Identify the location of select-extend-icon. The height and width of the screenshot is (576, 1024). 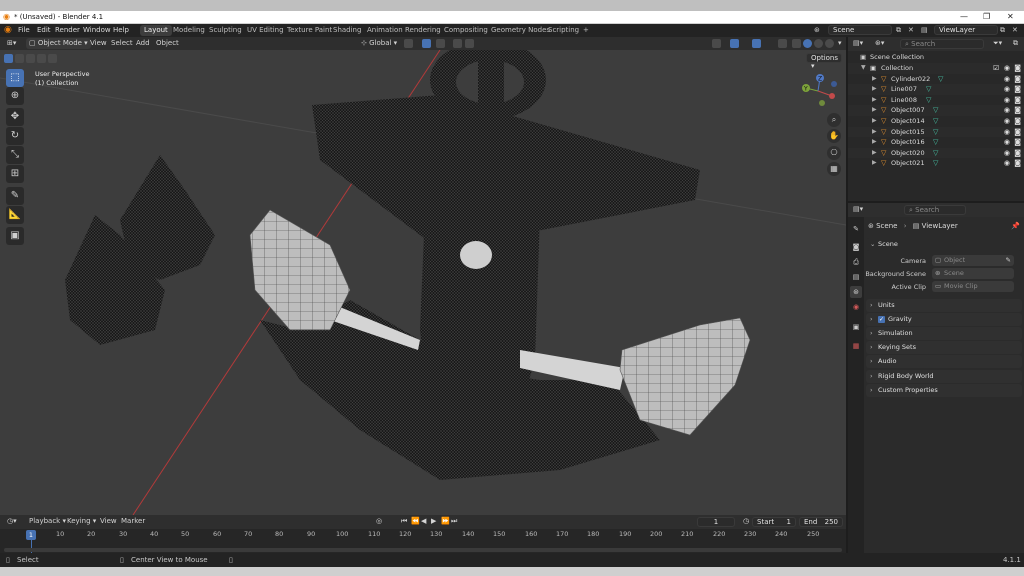
(19, 58).